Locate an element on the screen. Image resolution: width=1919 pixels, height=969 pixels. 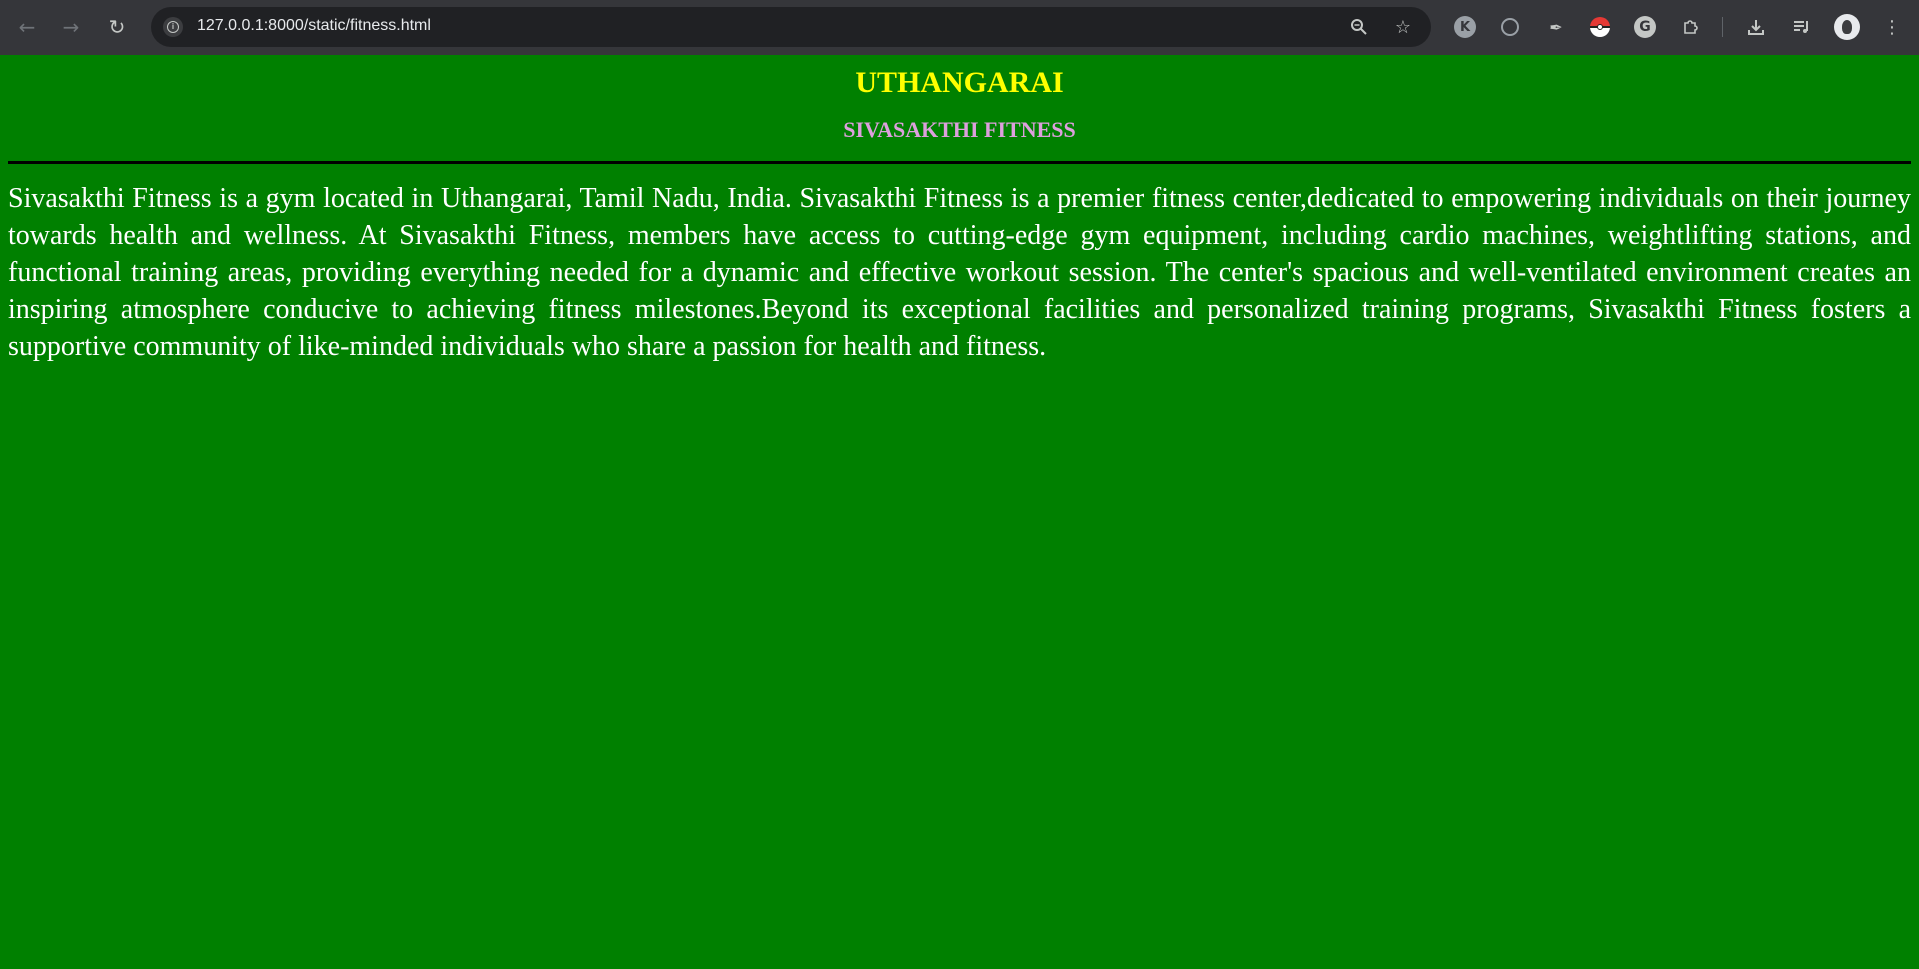
extension-k-button: K is located at coordinates (1465, 27).